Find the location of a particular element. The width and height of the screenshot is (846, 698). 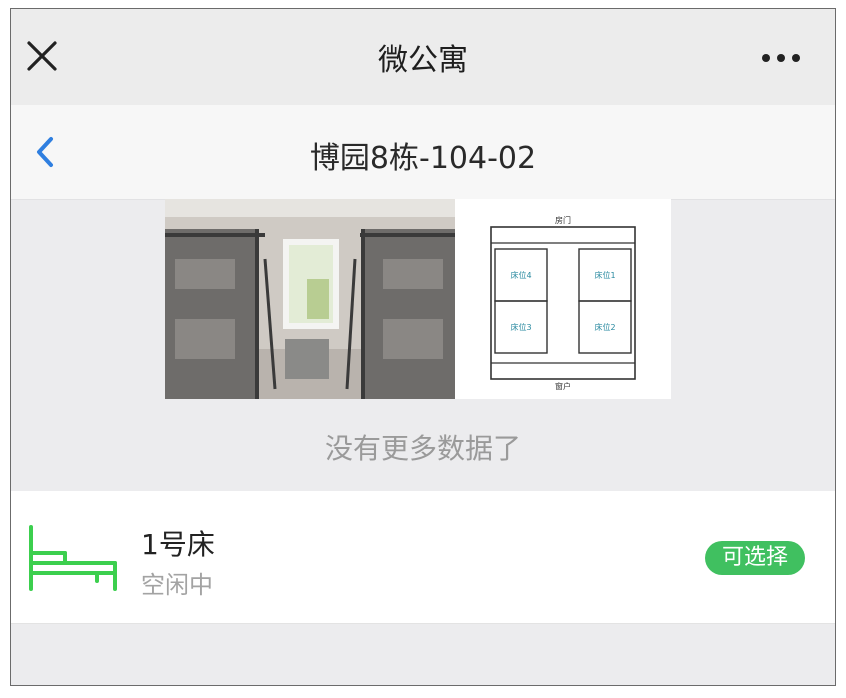

plan-bed-4: 床位4 is located at coordinates (520, 275).